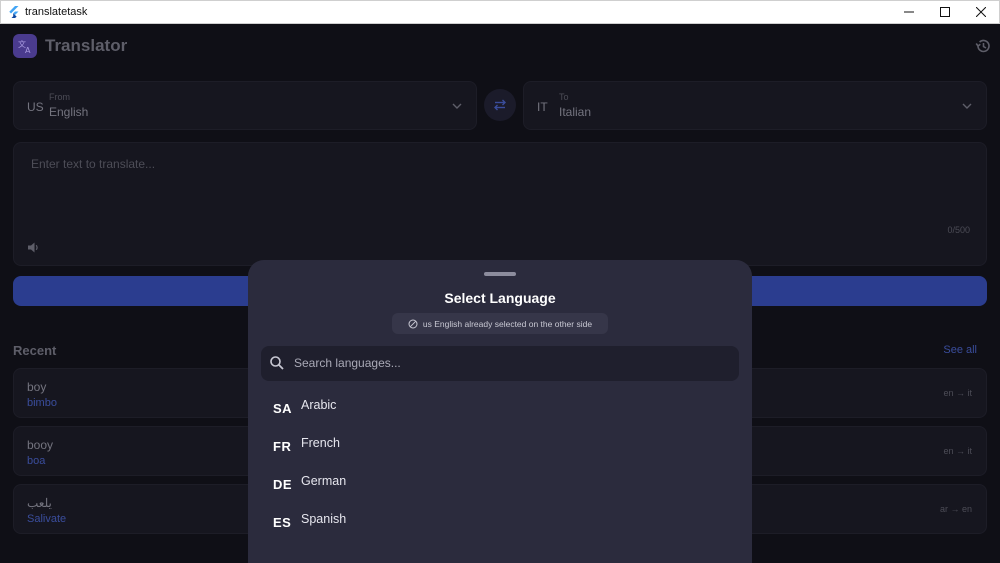  What do you see at coordinates (282, 446) in the screenshot?
I see `language-code: FR` at bounding box center [282, 446].